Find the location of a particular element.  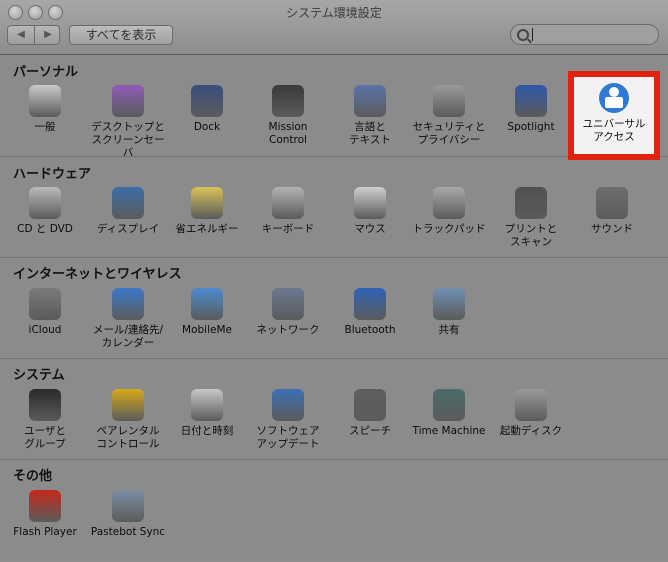

desktop-icon is located at coordinates (128, 101).